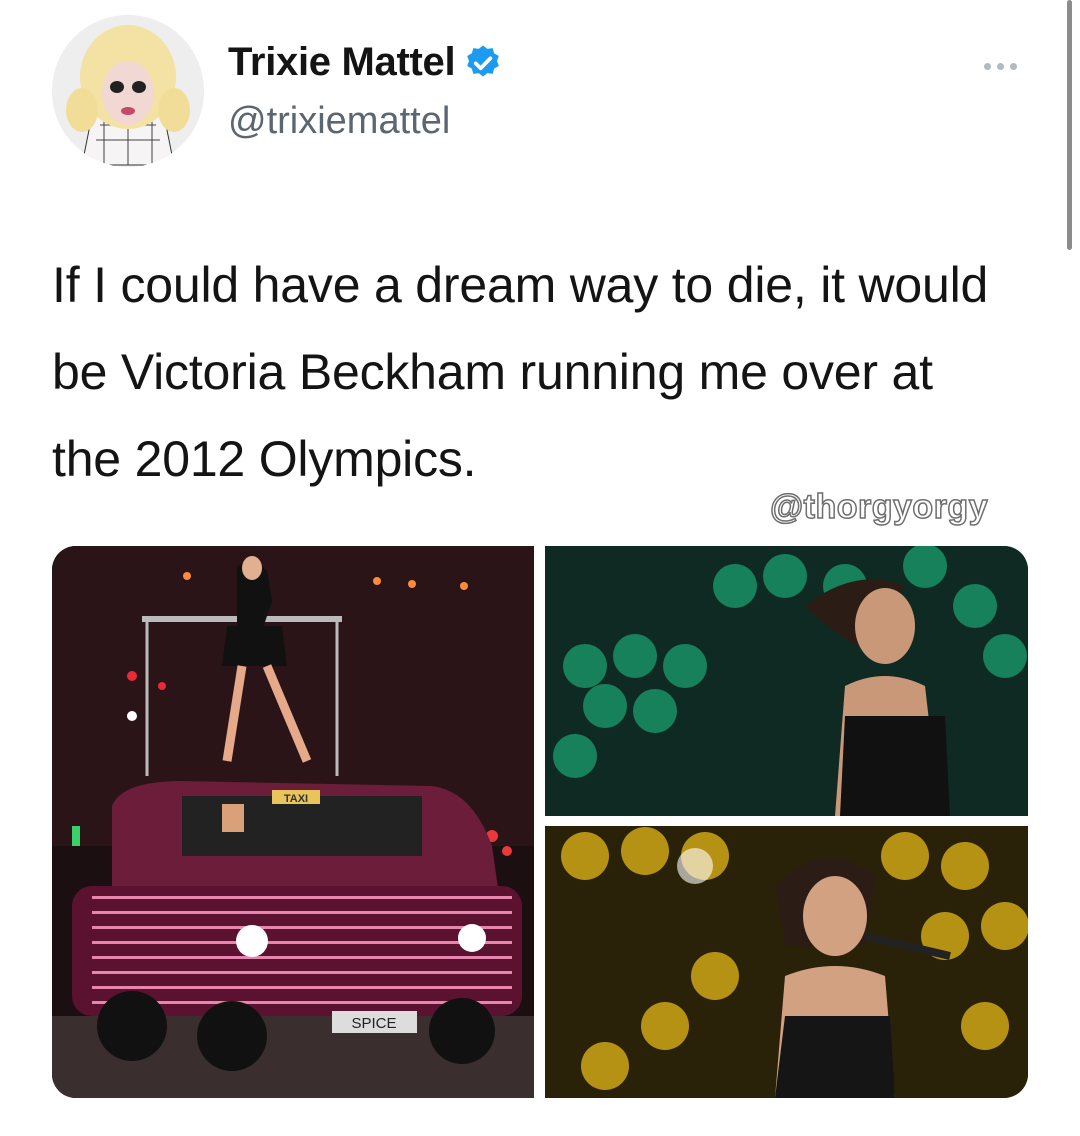 This screenshot has width=1080, height=1136. Describe the element at coordinates (1004, 66) in the screenshot. I see `more-options-icon` at that location.